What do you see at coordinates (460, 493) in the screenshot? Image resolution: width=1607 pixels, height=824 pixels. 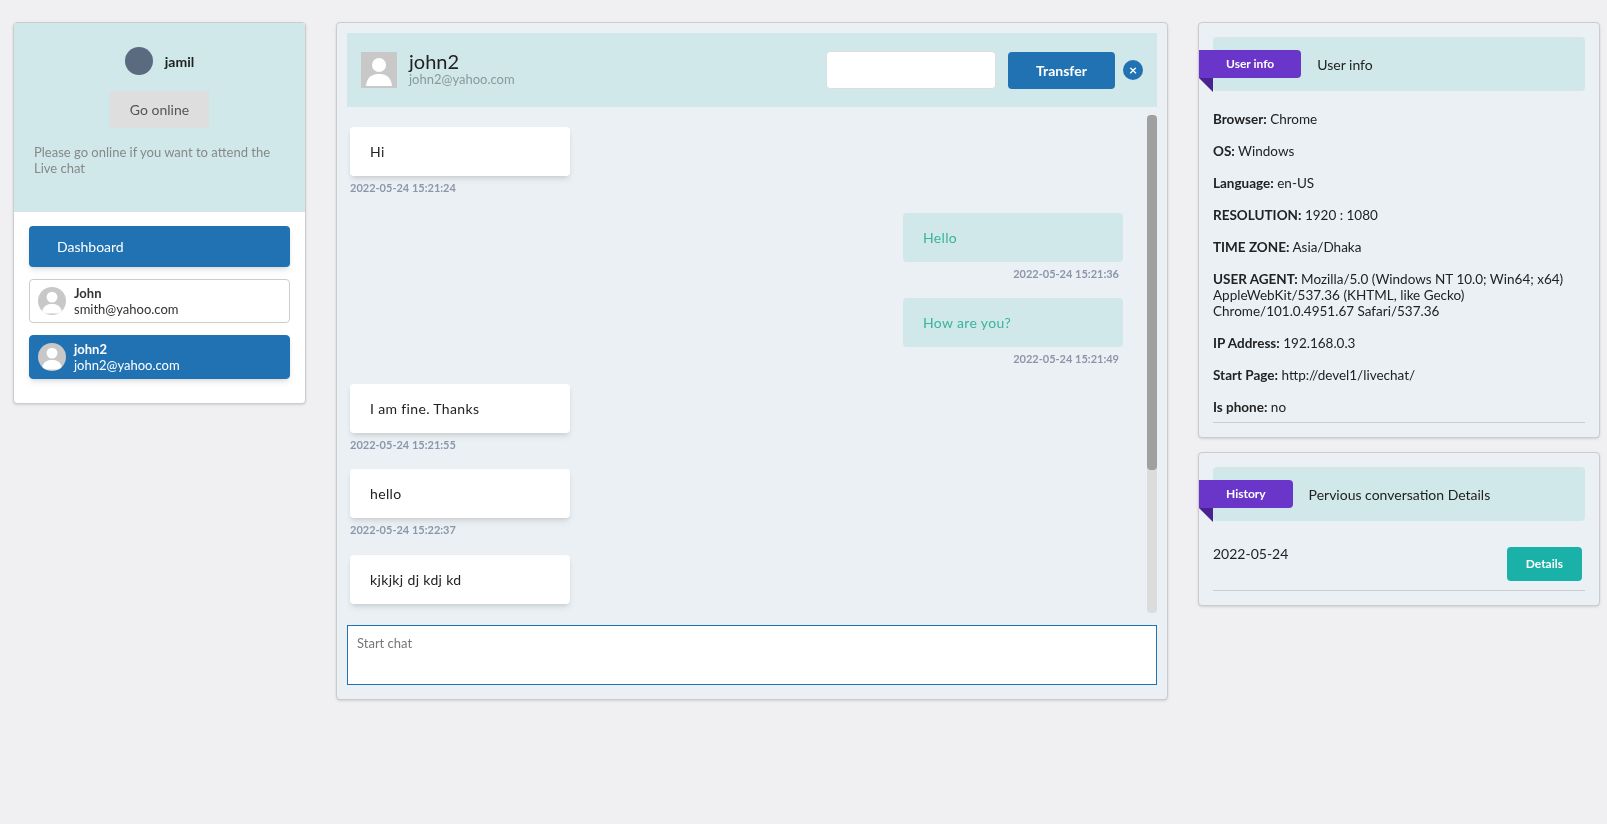 I see `message-bubble: hello` at bounding box center [460, 493].